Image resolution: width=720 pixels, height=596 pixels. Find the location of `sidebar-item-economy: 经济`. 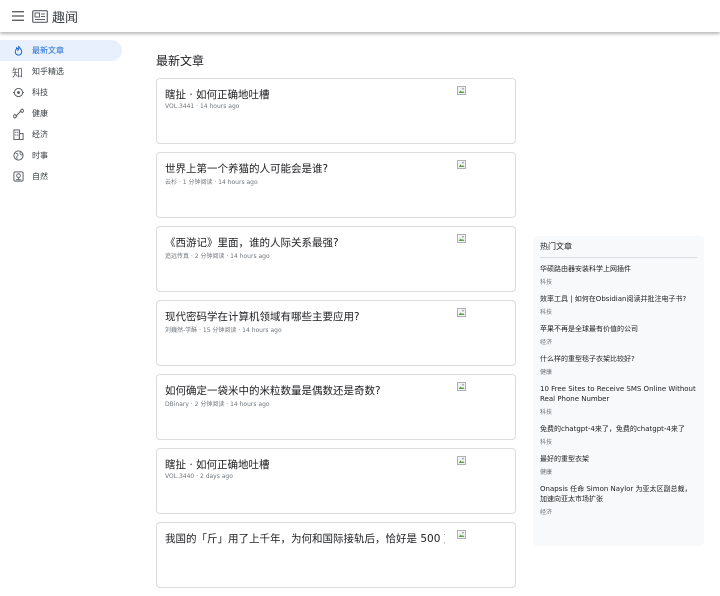

sidebar-item-economy: 经济 is located at coordinates (61, 134).